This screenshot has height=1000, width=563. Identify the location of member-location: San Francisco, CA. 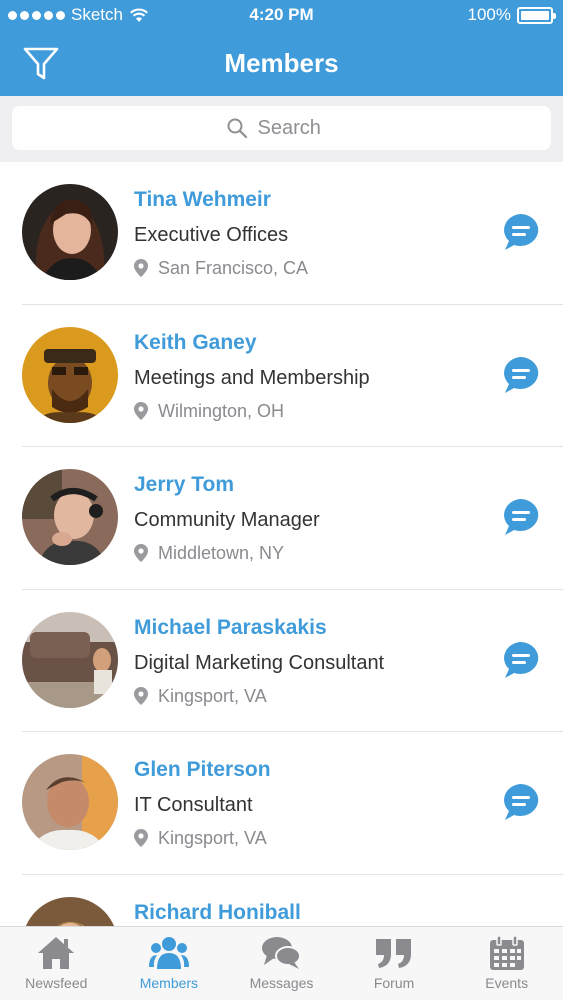
(221, 268).